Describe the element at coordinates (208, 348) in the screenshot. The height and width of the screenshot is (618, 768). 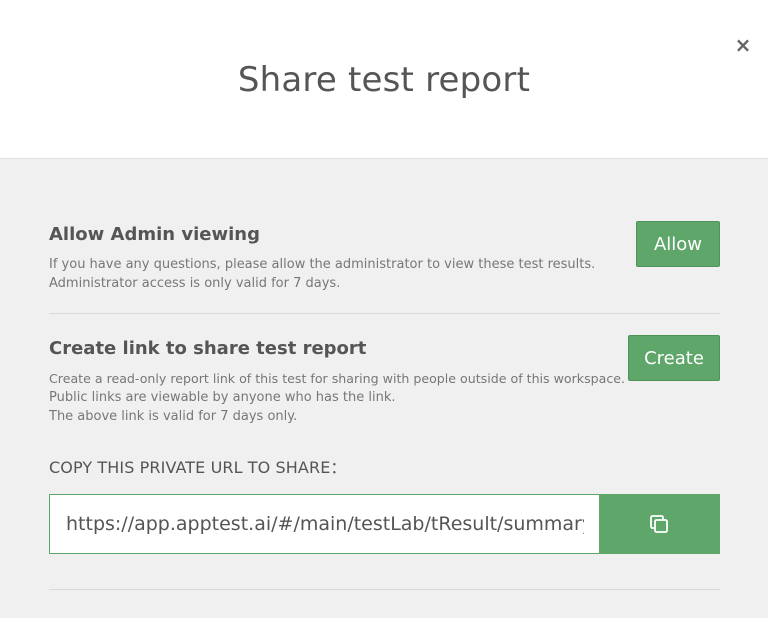
I see `link-section-title: Create link to share test report` at that location.